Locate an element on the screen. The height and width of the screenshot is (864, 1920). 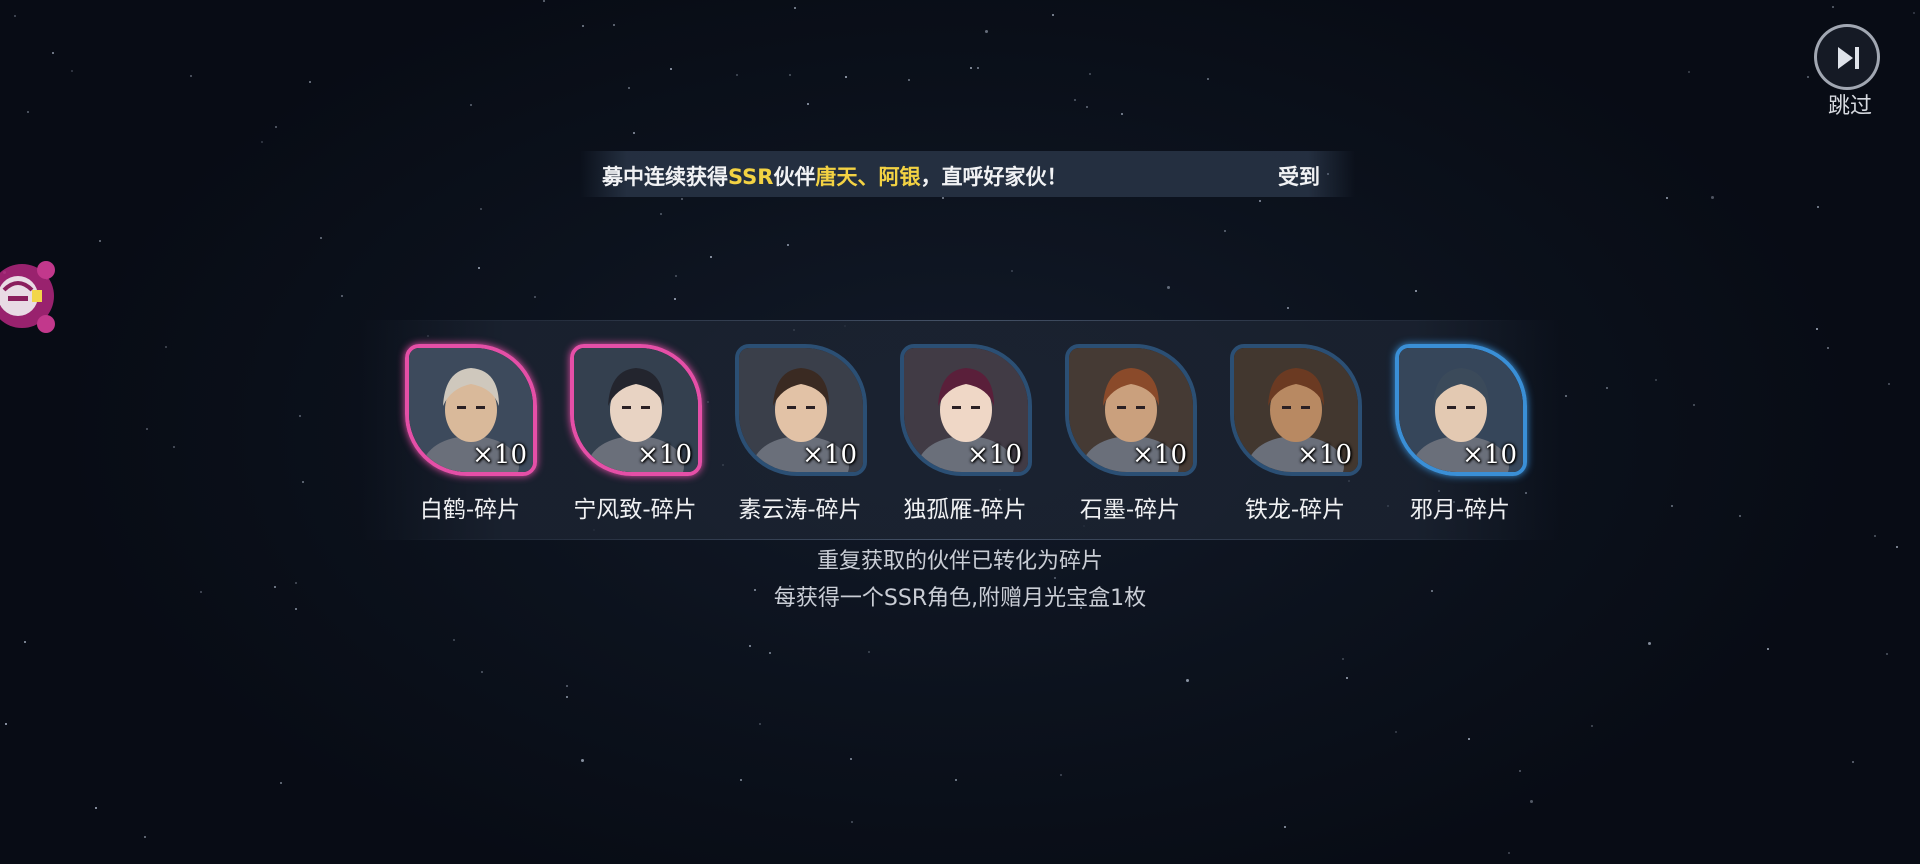
reward-item: ×10 白鹤-碎片 is located at coordinates (470, 433).